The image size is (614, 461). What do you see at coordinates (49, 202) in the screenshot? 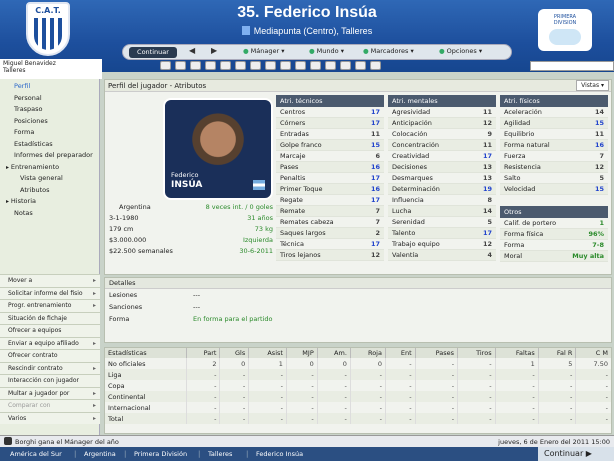
I see `sidebar-item-historia: Historia` at bounding box center [49, 202].